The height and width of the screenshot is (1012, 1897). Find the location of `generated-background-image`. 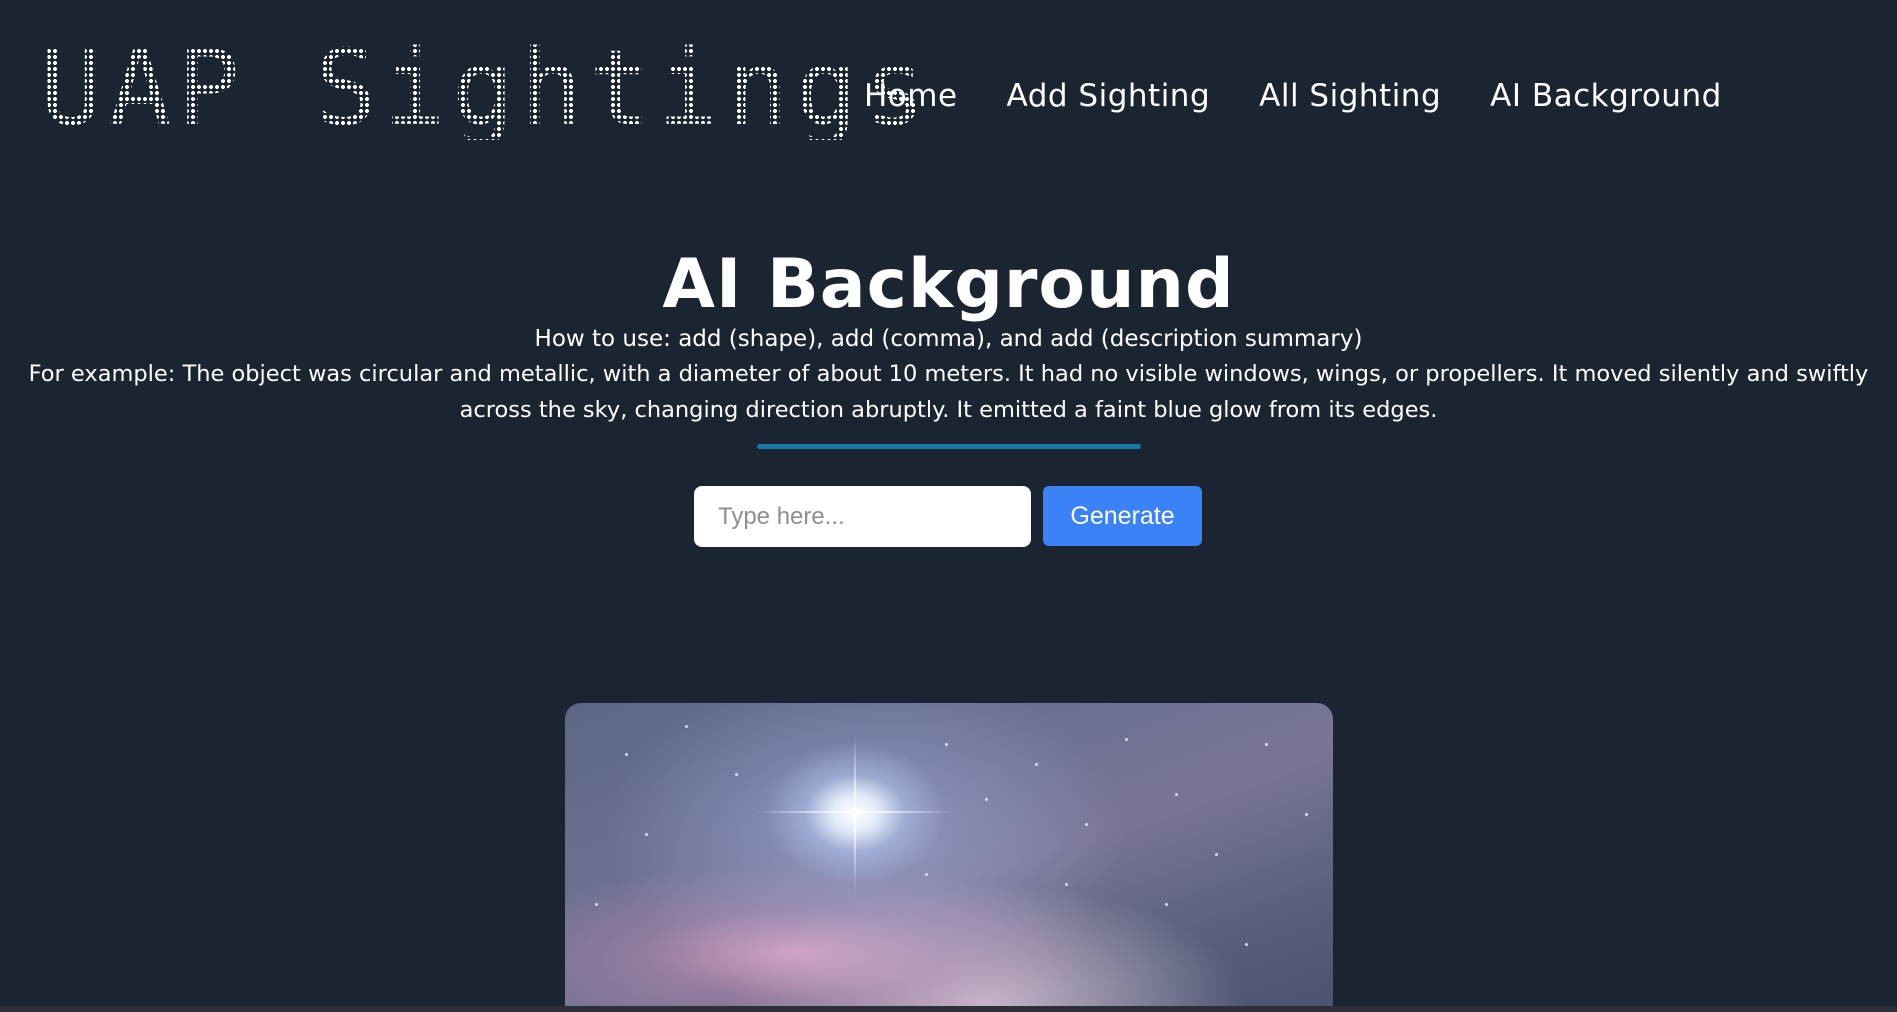

generated-background-image is located at coordinates (949, 856).